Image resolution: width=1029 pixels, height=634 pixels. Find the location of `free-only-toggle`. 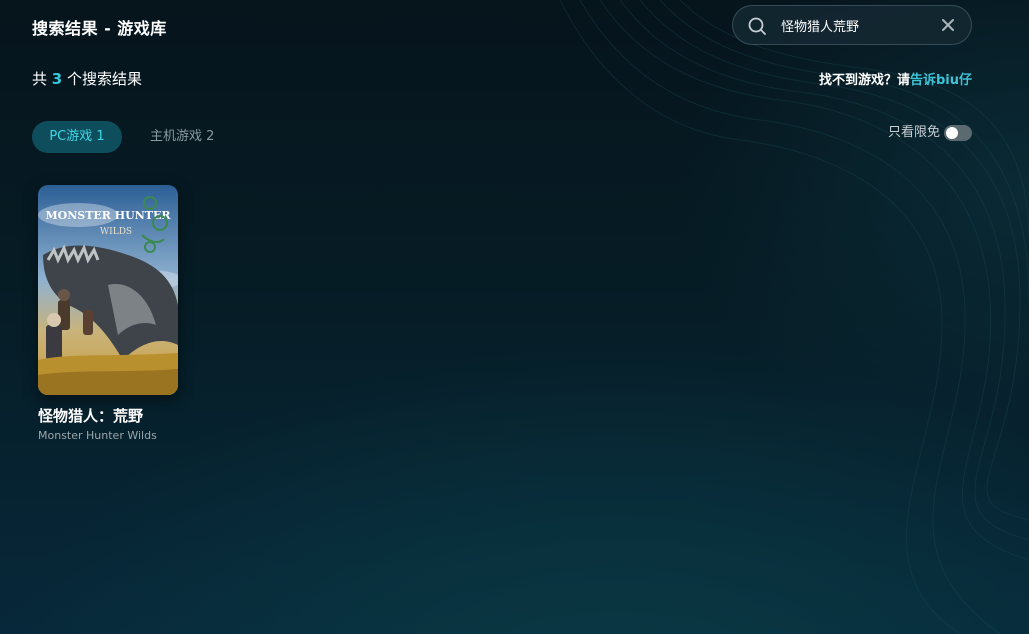

free-only-toggle is located at coordinates (958, 133).